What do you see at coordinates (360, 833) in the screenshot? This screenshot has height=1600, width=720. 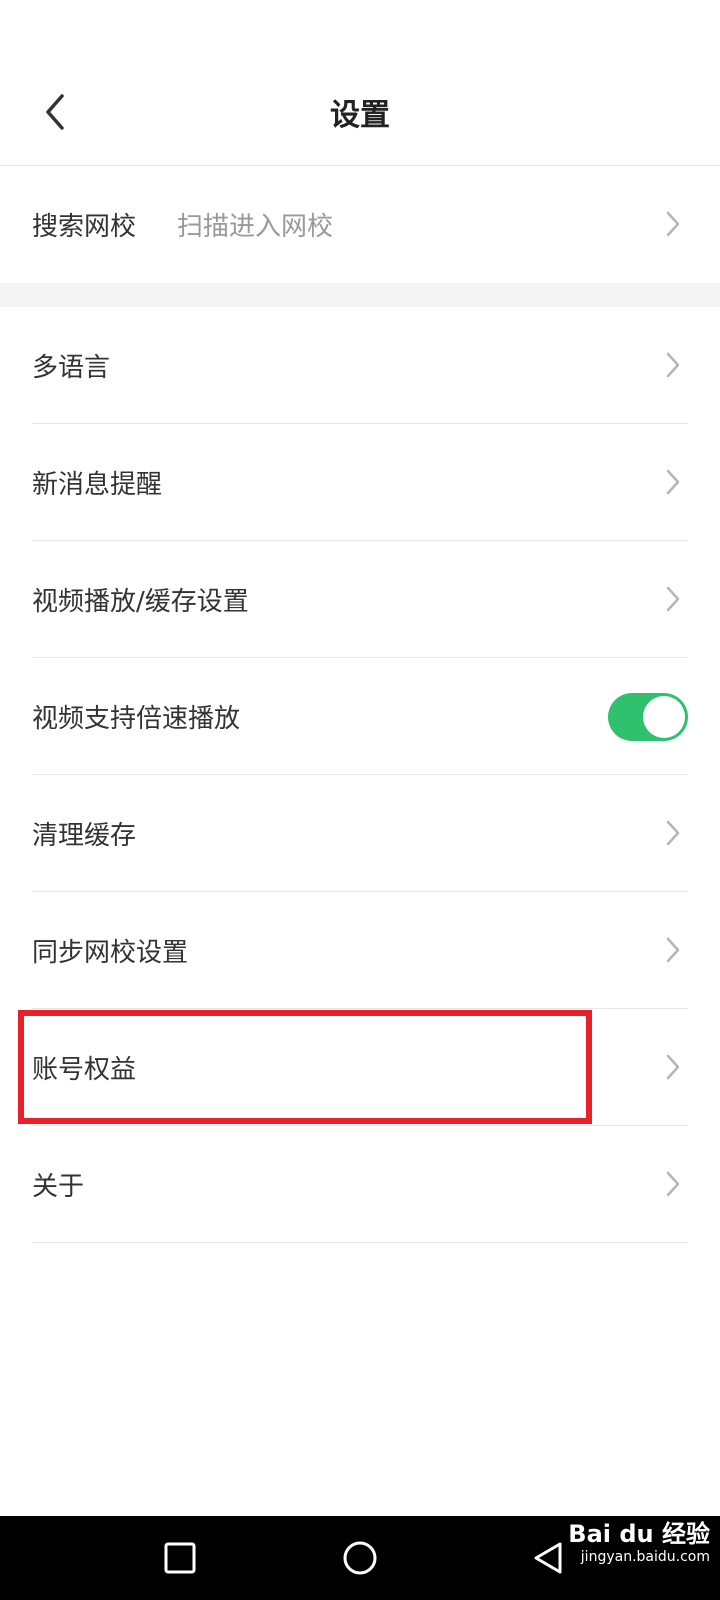 I see `settings-item-clear-cache: 清理缓存` at bounding box center [360, 833].